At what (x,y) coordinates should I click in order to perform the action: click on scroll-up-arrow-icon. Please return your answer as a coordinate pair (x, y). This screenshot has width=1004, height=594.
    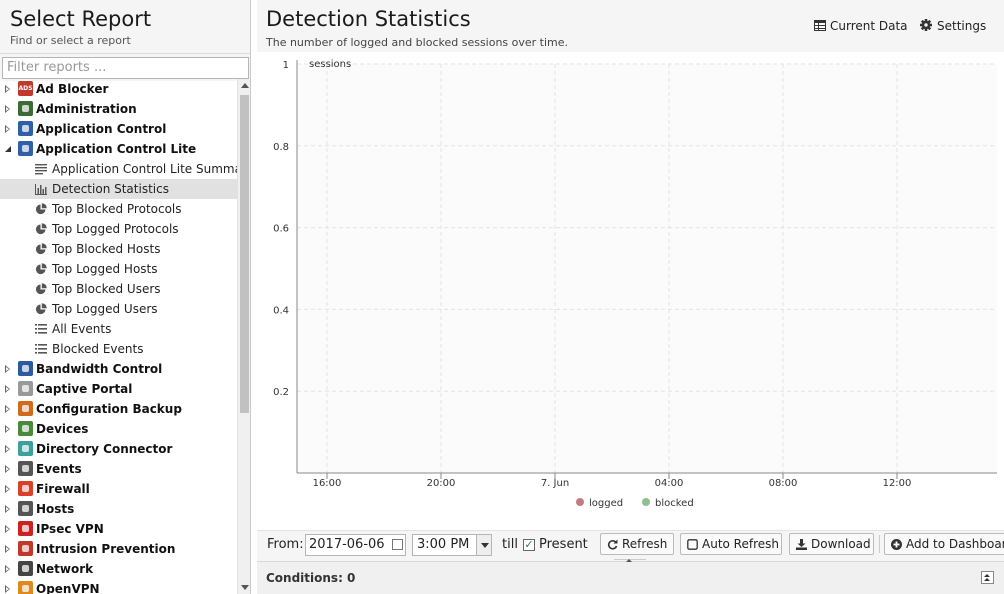
    Looking at the image, I should click on (245, 85).